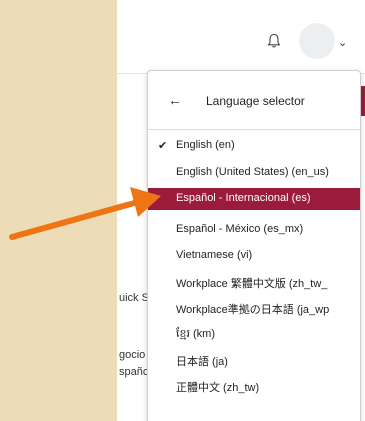 The height and width of the screenshot is (421, 365). Describe the element at coordinates (254, 334) in the screenshot. I see `language-option: ខ្មែរ (km)` at that location.